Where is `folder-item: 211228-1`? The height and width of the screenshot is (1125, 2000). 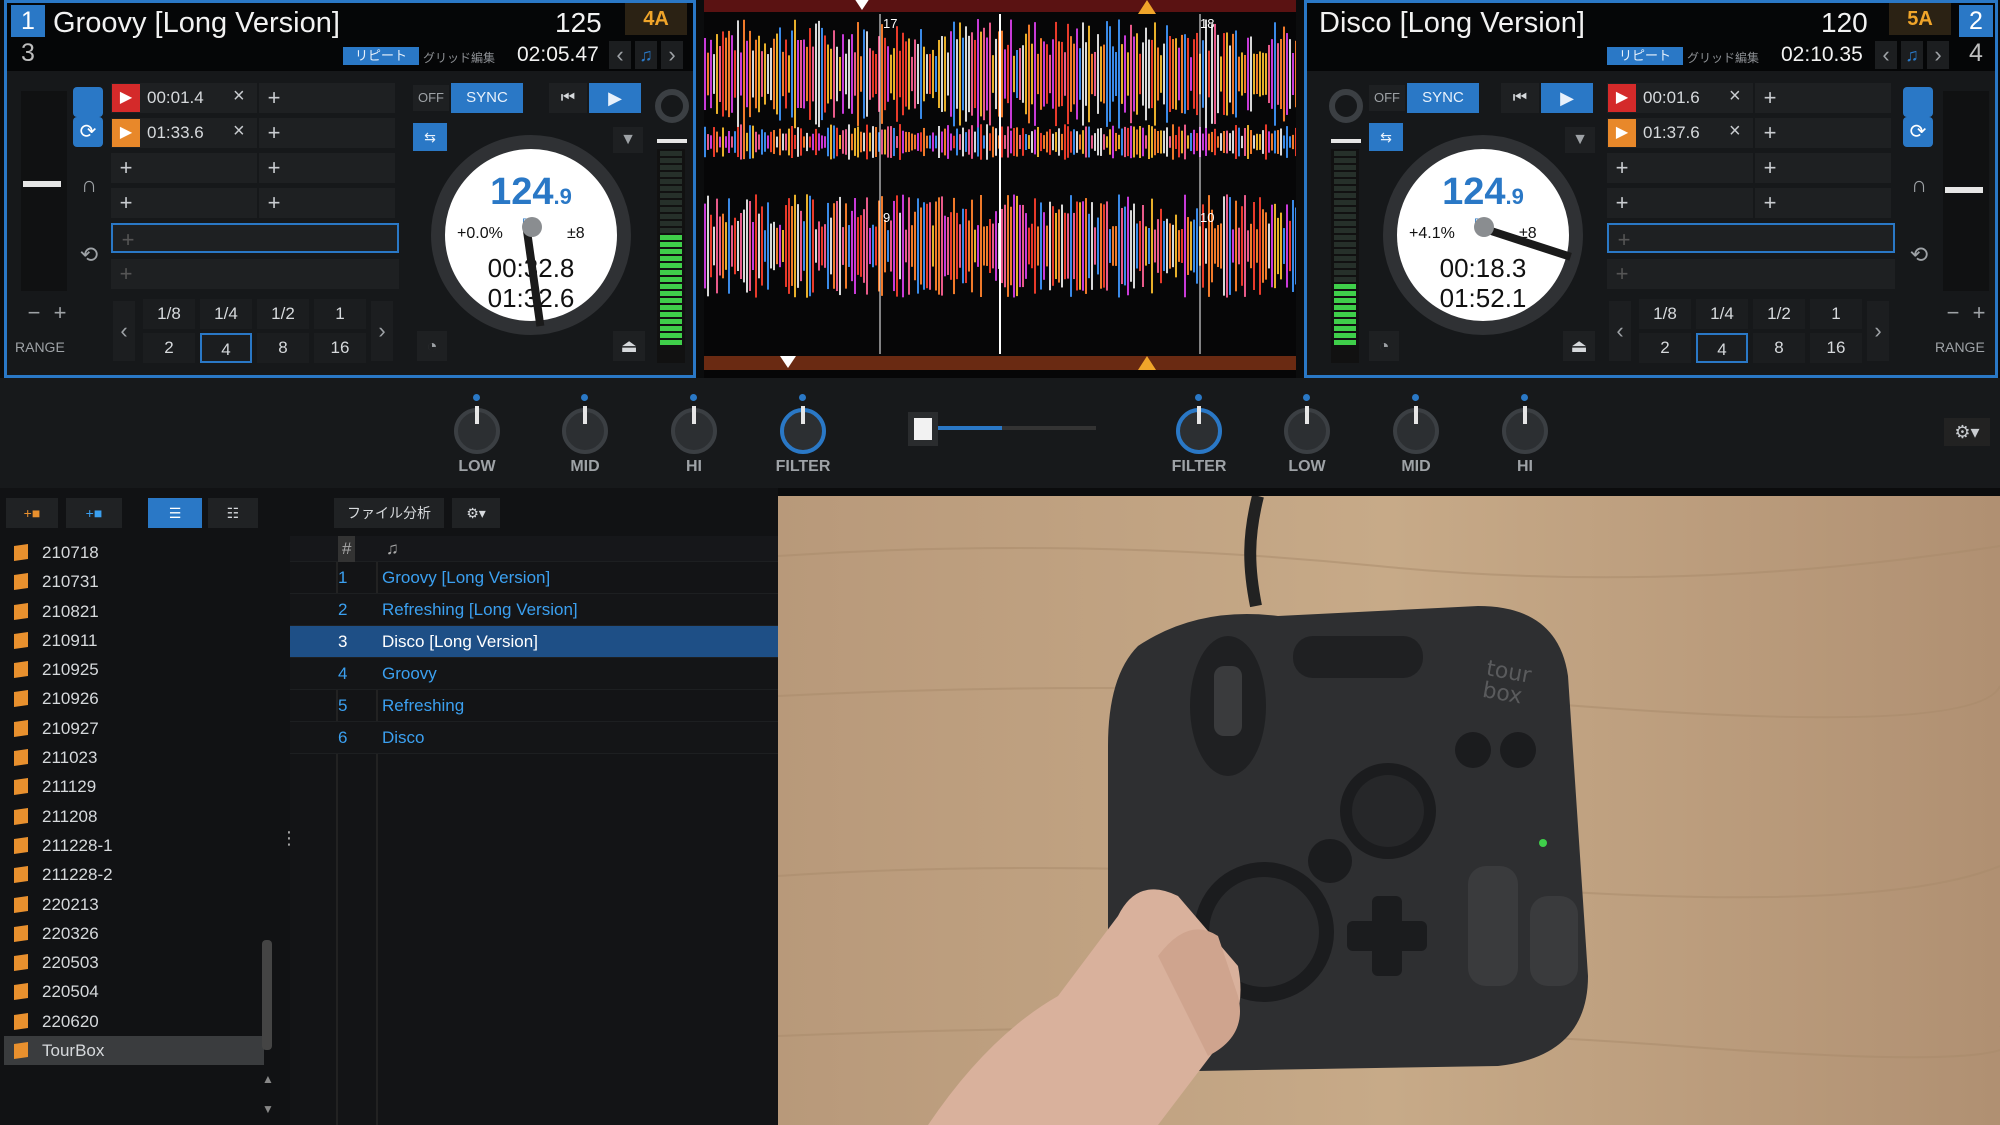
folder-item: 211228-1 is located at coordinates (134, 845).